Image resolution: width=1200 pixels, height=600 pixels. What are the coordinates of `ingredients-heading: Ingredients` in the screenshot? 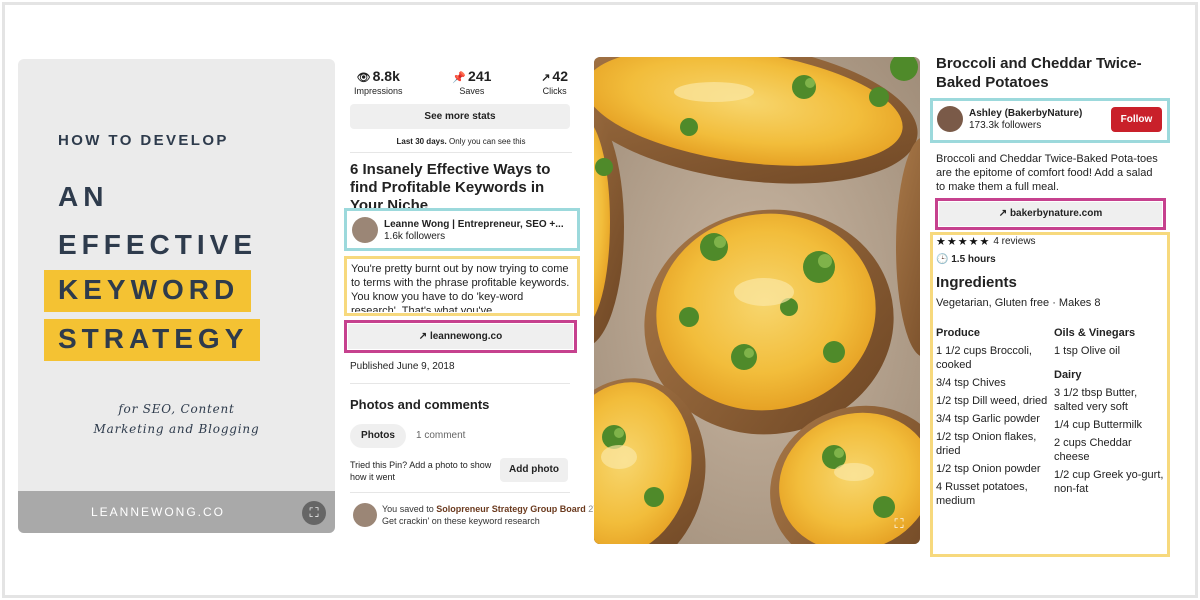 It's located at (976, 282).